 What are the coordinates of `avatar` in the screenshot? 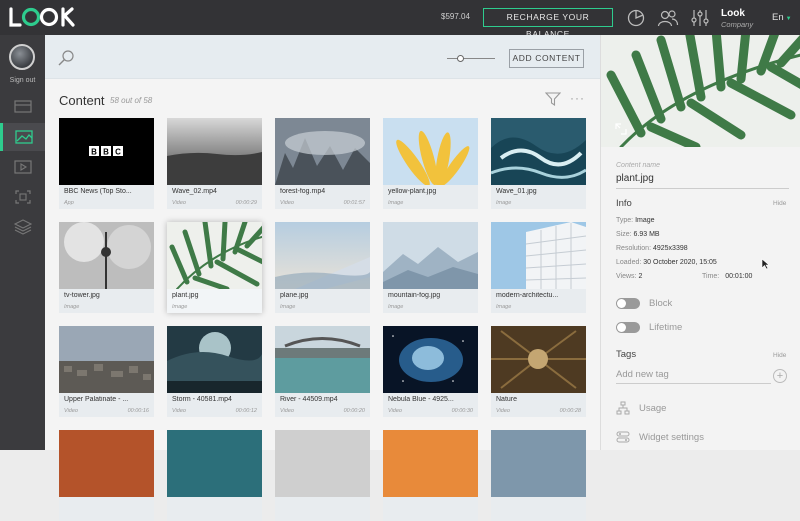 It's located at (22, 57).